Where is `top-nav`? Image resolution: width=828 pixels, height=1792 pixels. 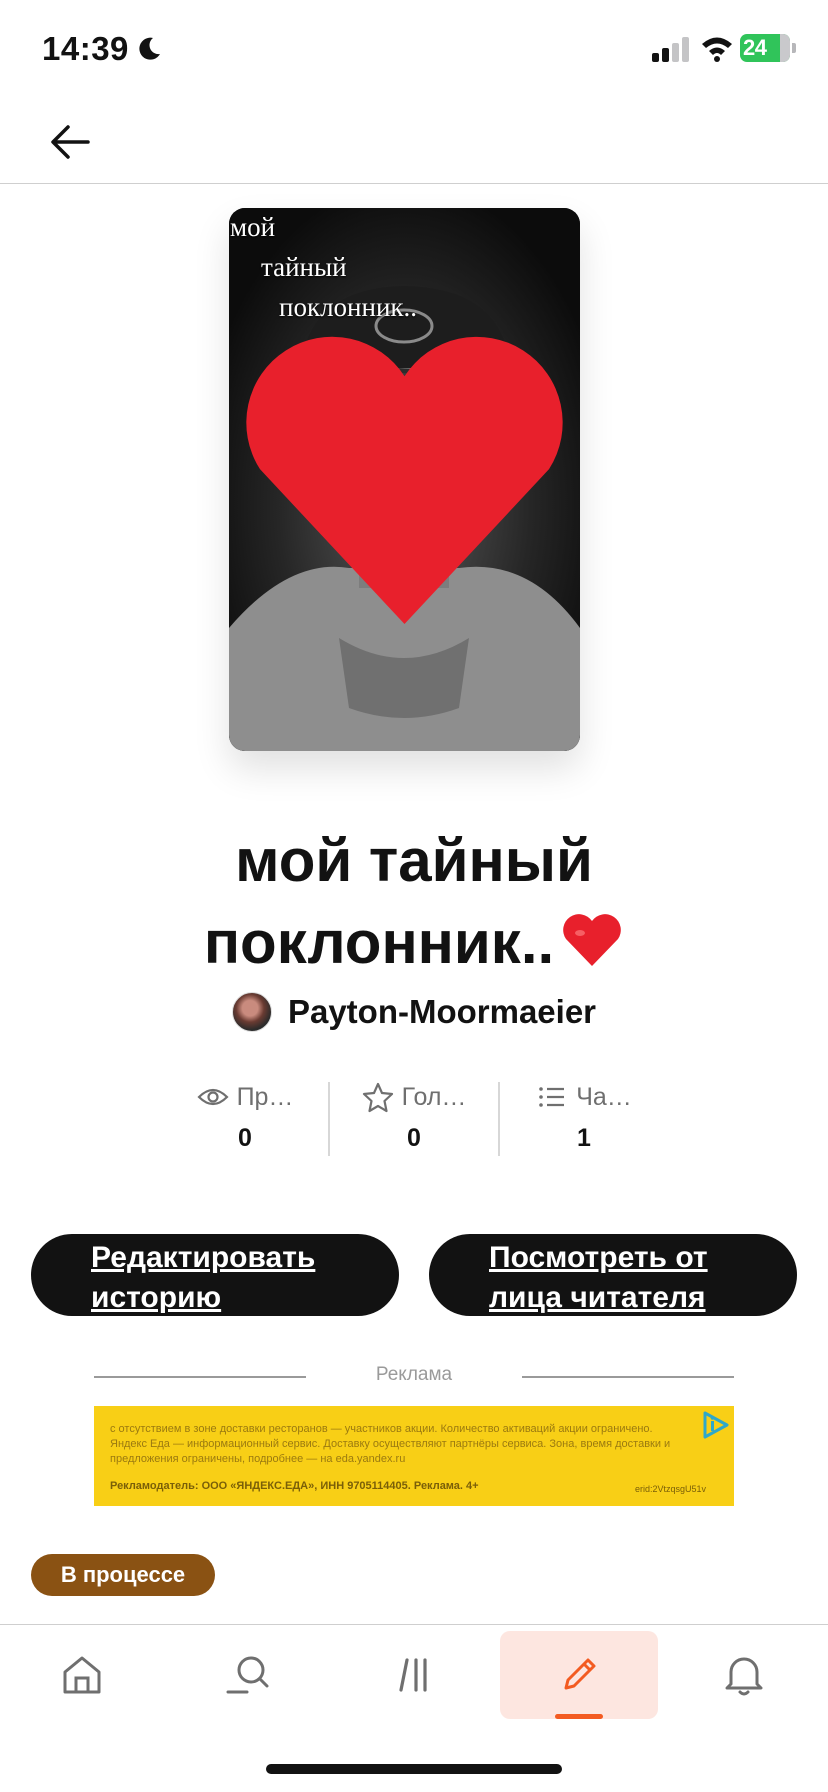
top-nav is located at coordinates (414, 142).